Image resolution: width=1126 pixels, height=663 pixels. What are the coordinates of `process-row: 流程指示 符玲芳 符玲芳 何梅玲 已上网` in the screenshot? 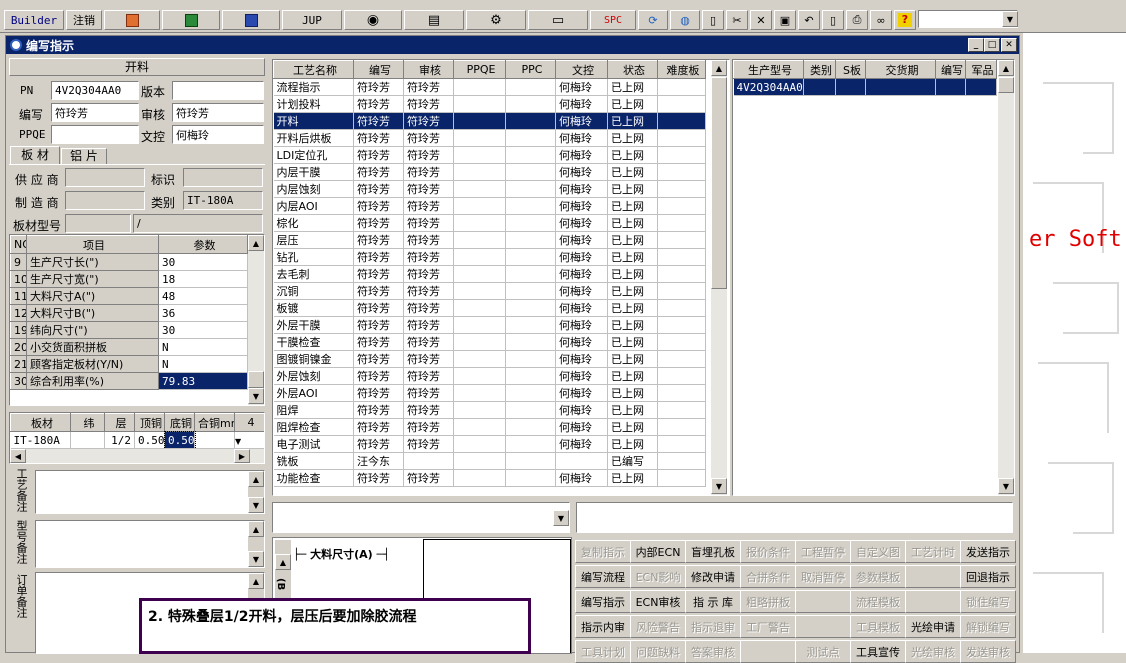 It's located at (489, 87).